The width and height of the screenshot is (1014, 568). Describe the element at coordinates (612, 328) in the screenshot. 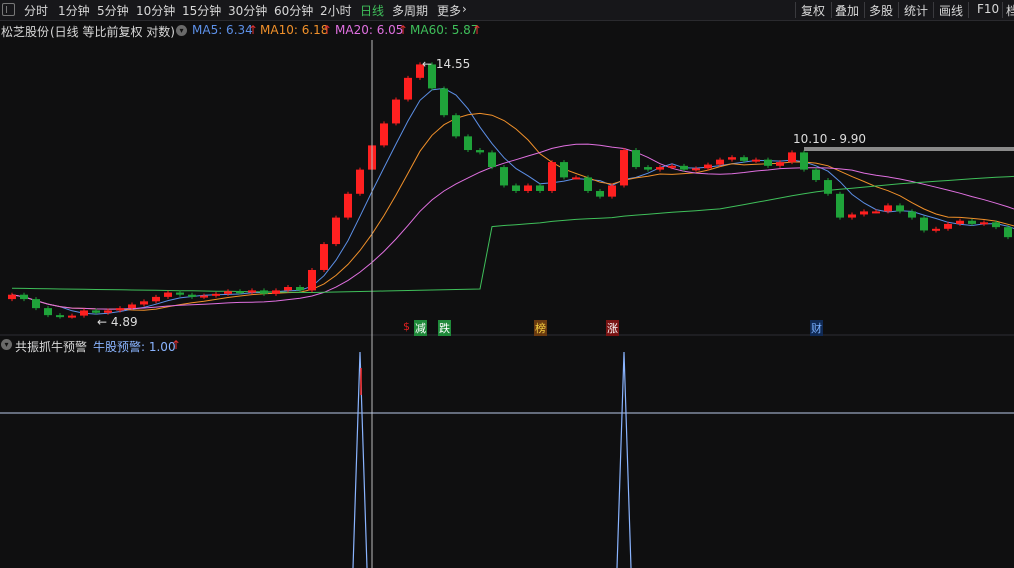

I see `signal-marker: 涨` at that location.